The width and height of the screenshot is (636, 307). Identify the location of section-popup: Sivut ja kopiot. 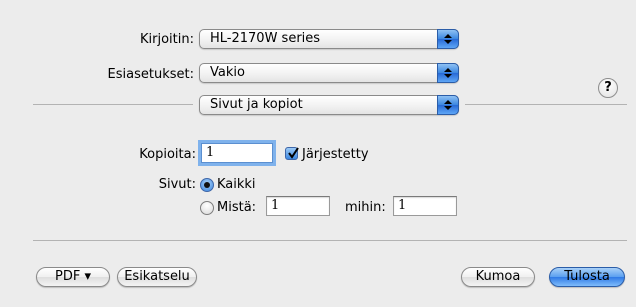
(329, 105).